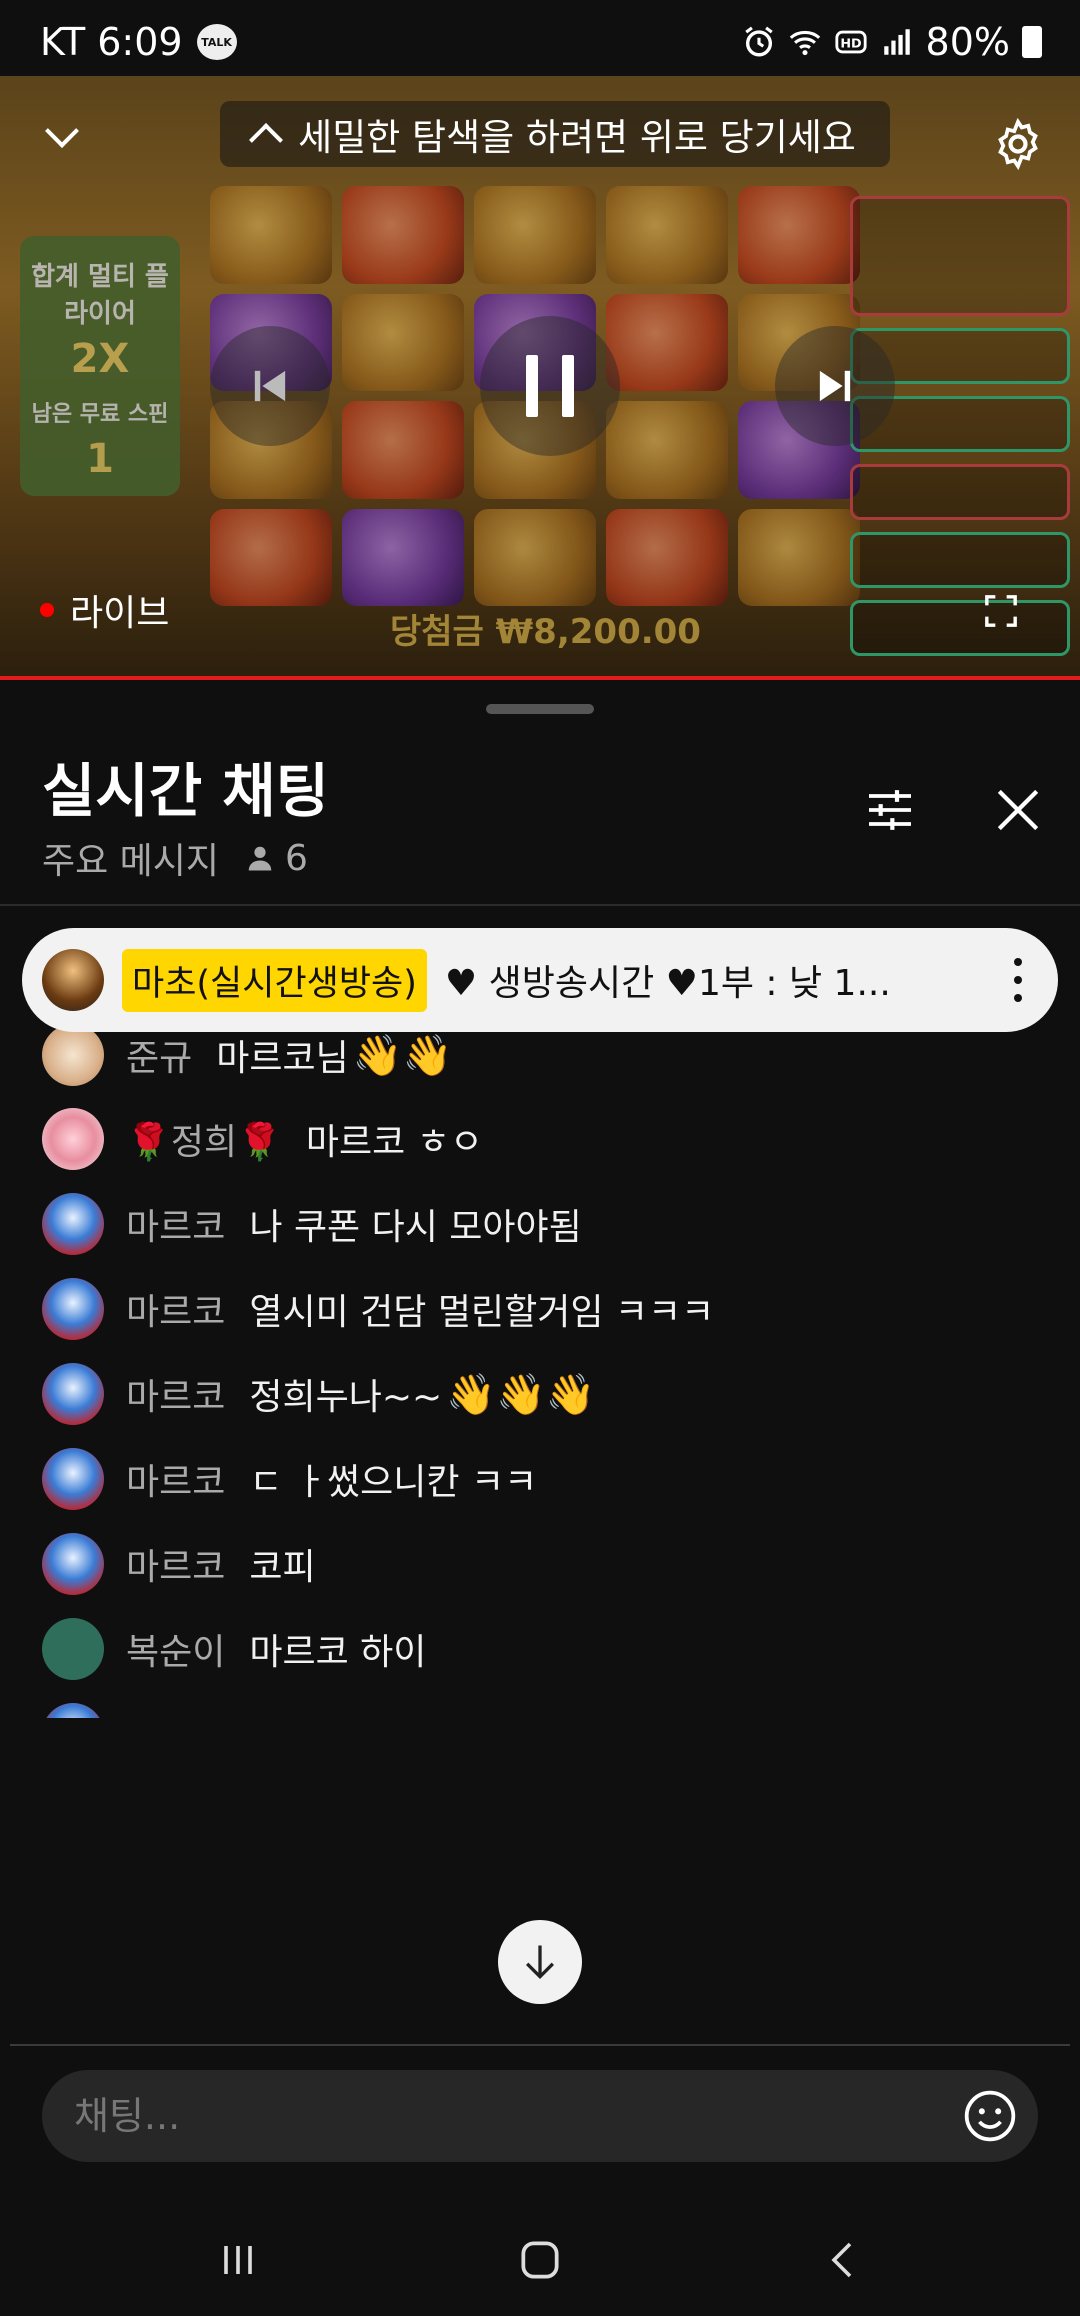 Image resolution: width=1080 pixels, height=2316 pixels. What do you see at coordinates (577, 137) in the screenshot?
I see `pull-up-hint-text: 세밀한 탐색을 하려면 위로 당기세요` at bounding box center [577, 137].